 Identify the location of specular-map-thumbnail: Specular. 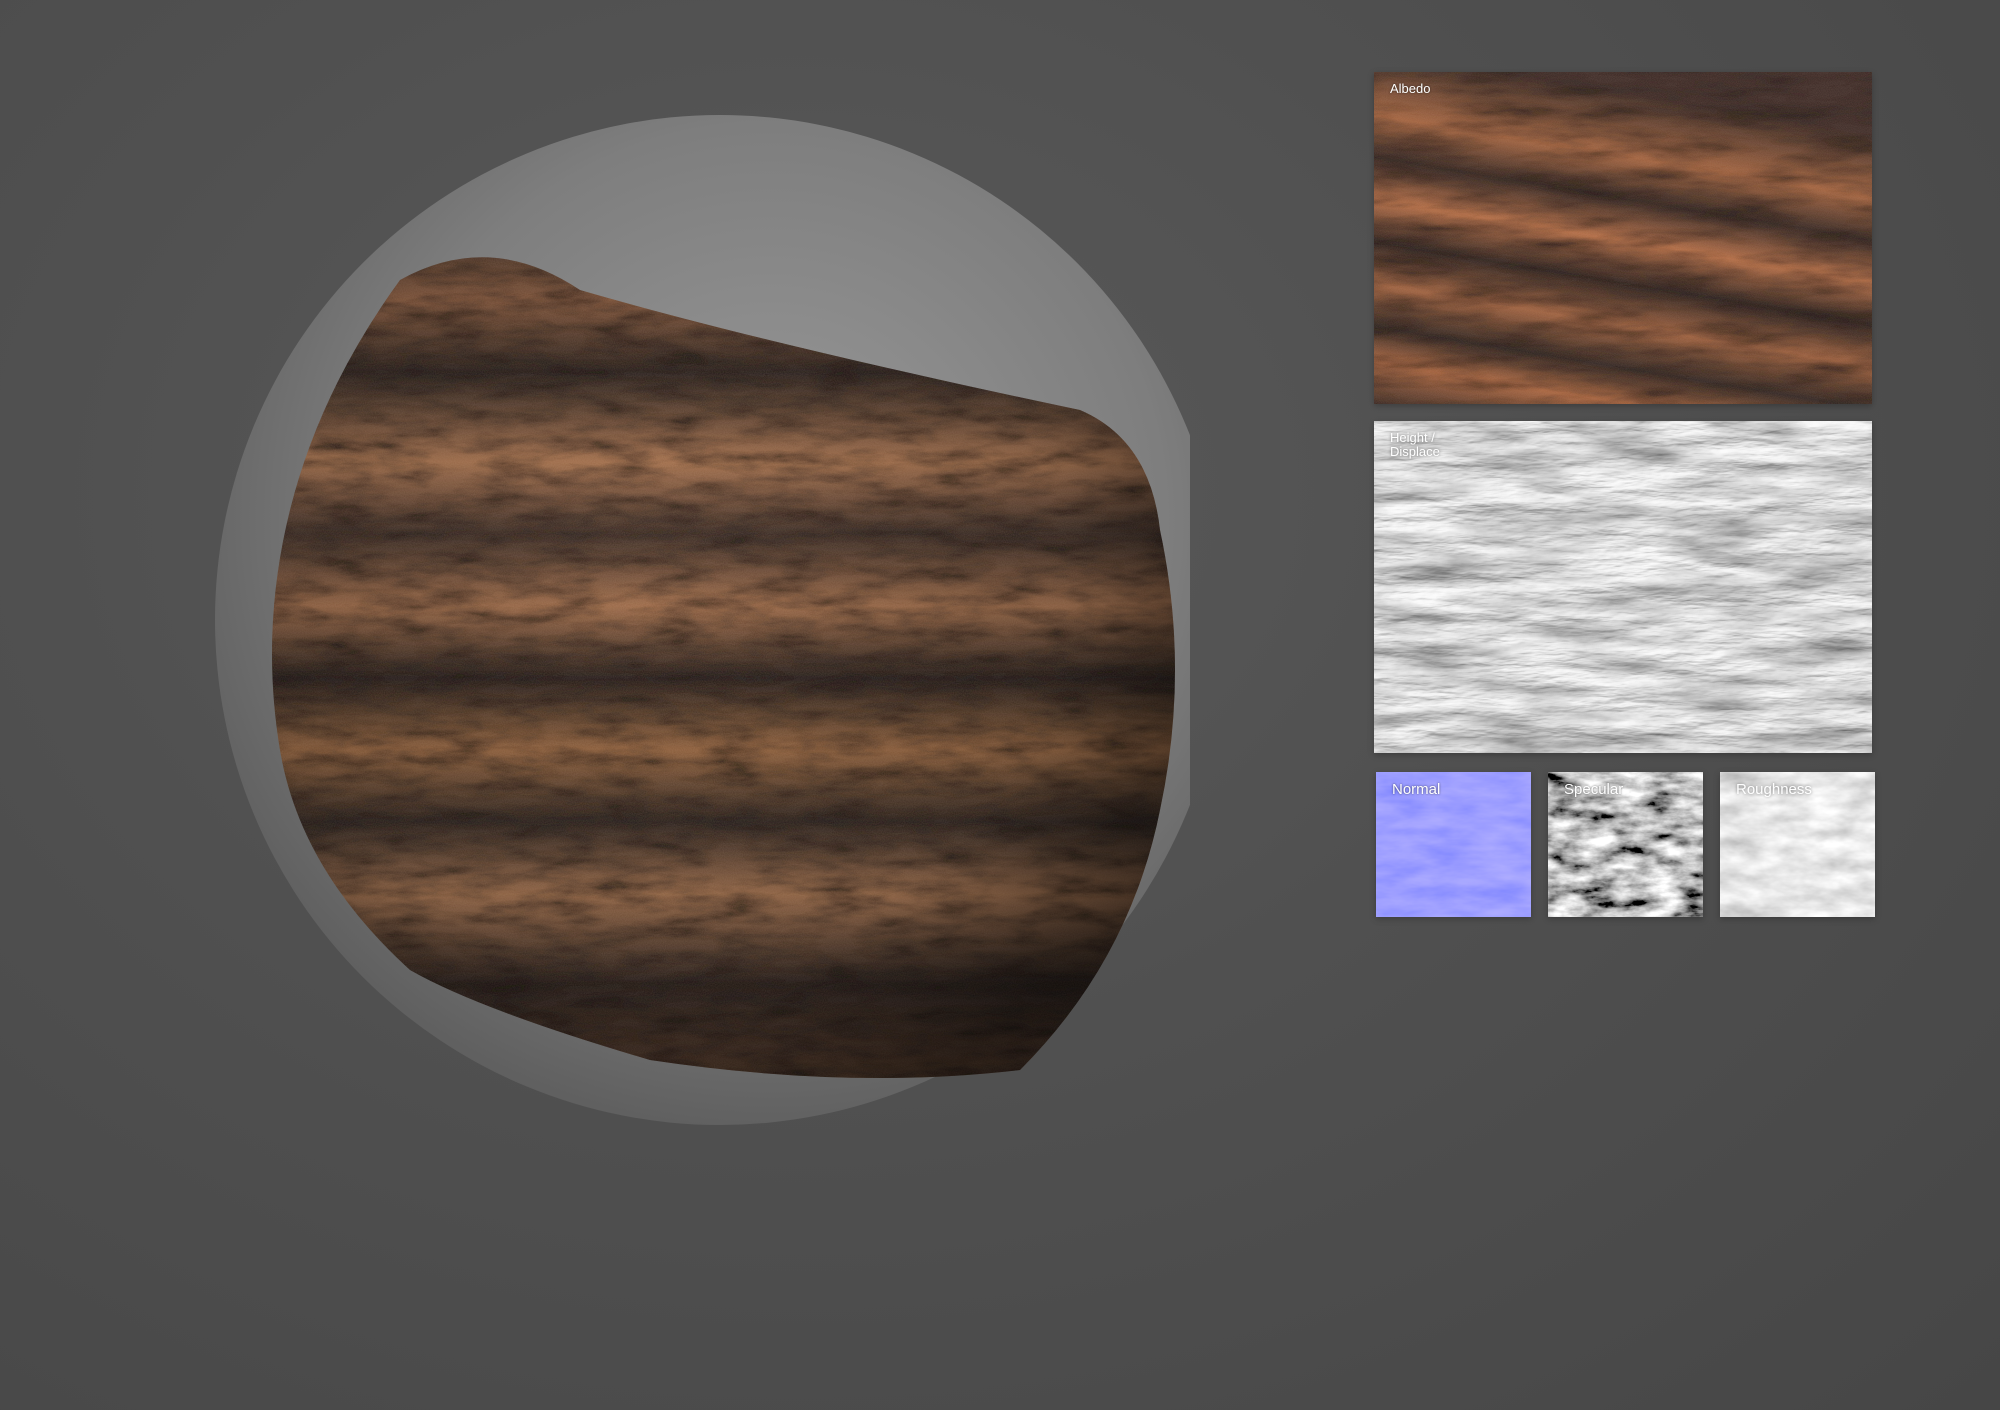
(1625, 844).